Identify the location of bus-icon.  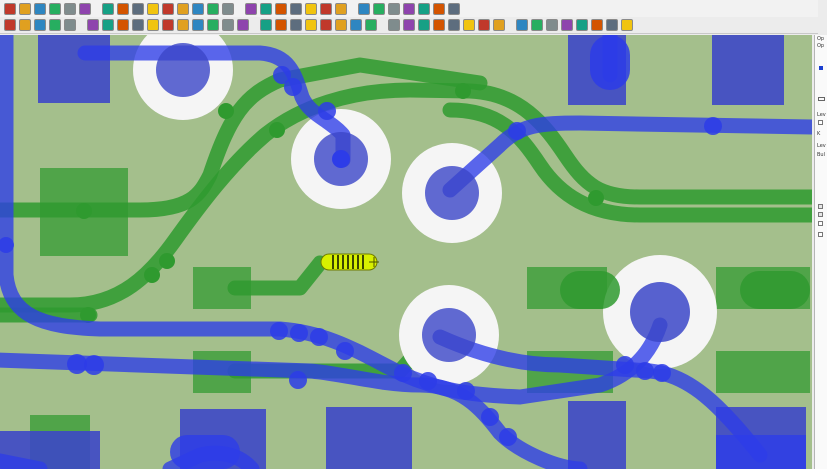
(424, 8).